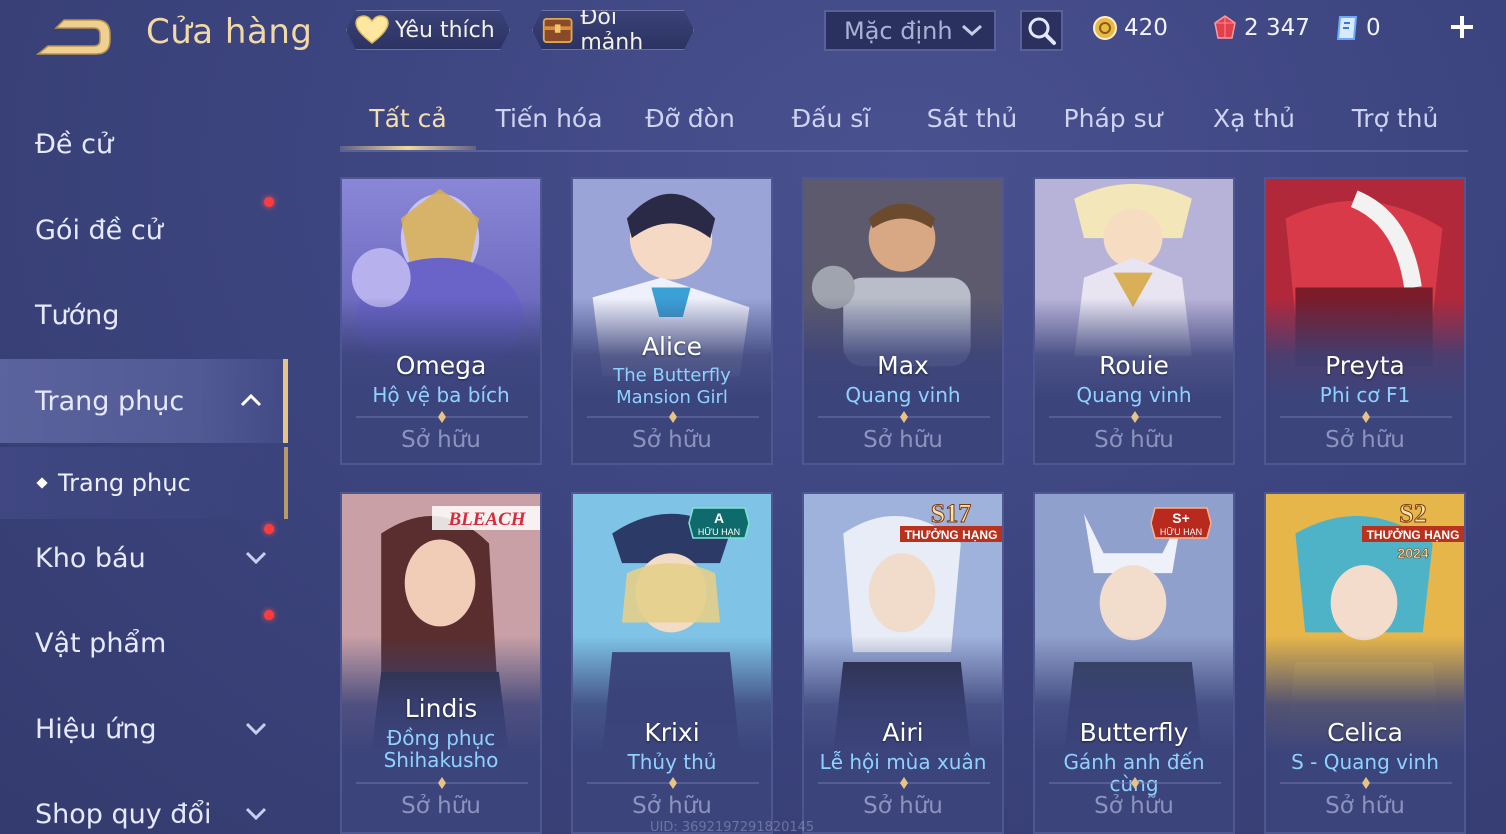  I want to click on sidebar-item-label: Kho báu, so click(90, 558).